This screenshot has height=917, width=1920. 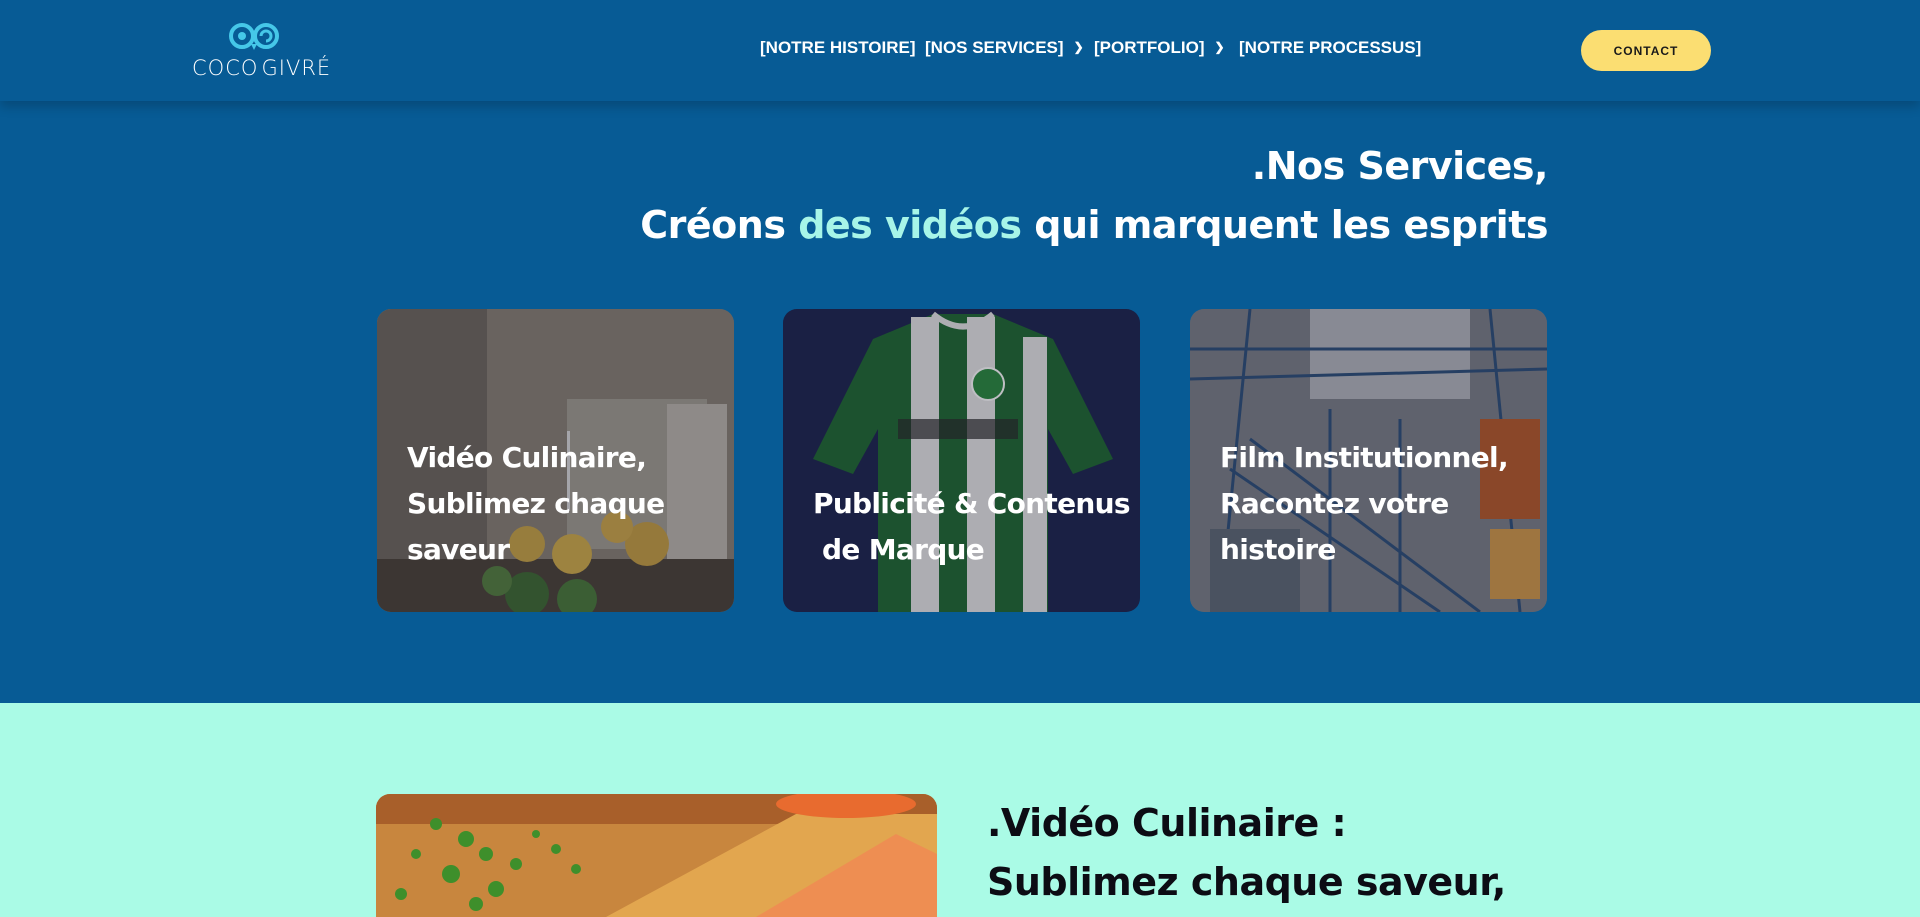 I want to click on cutting-board-image, so click(x=656, y=855).